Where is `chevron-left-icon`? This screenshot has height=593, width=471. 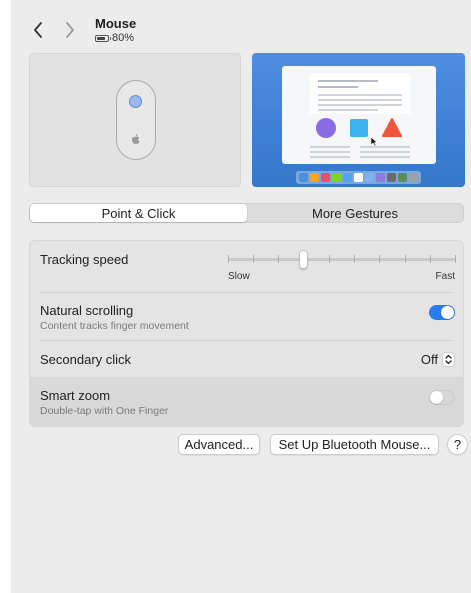
chevron-left-icon is located at coordinates (38, 30).